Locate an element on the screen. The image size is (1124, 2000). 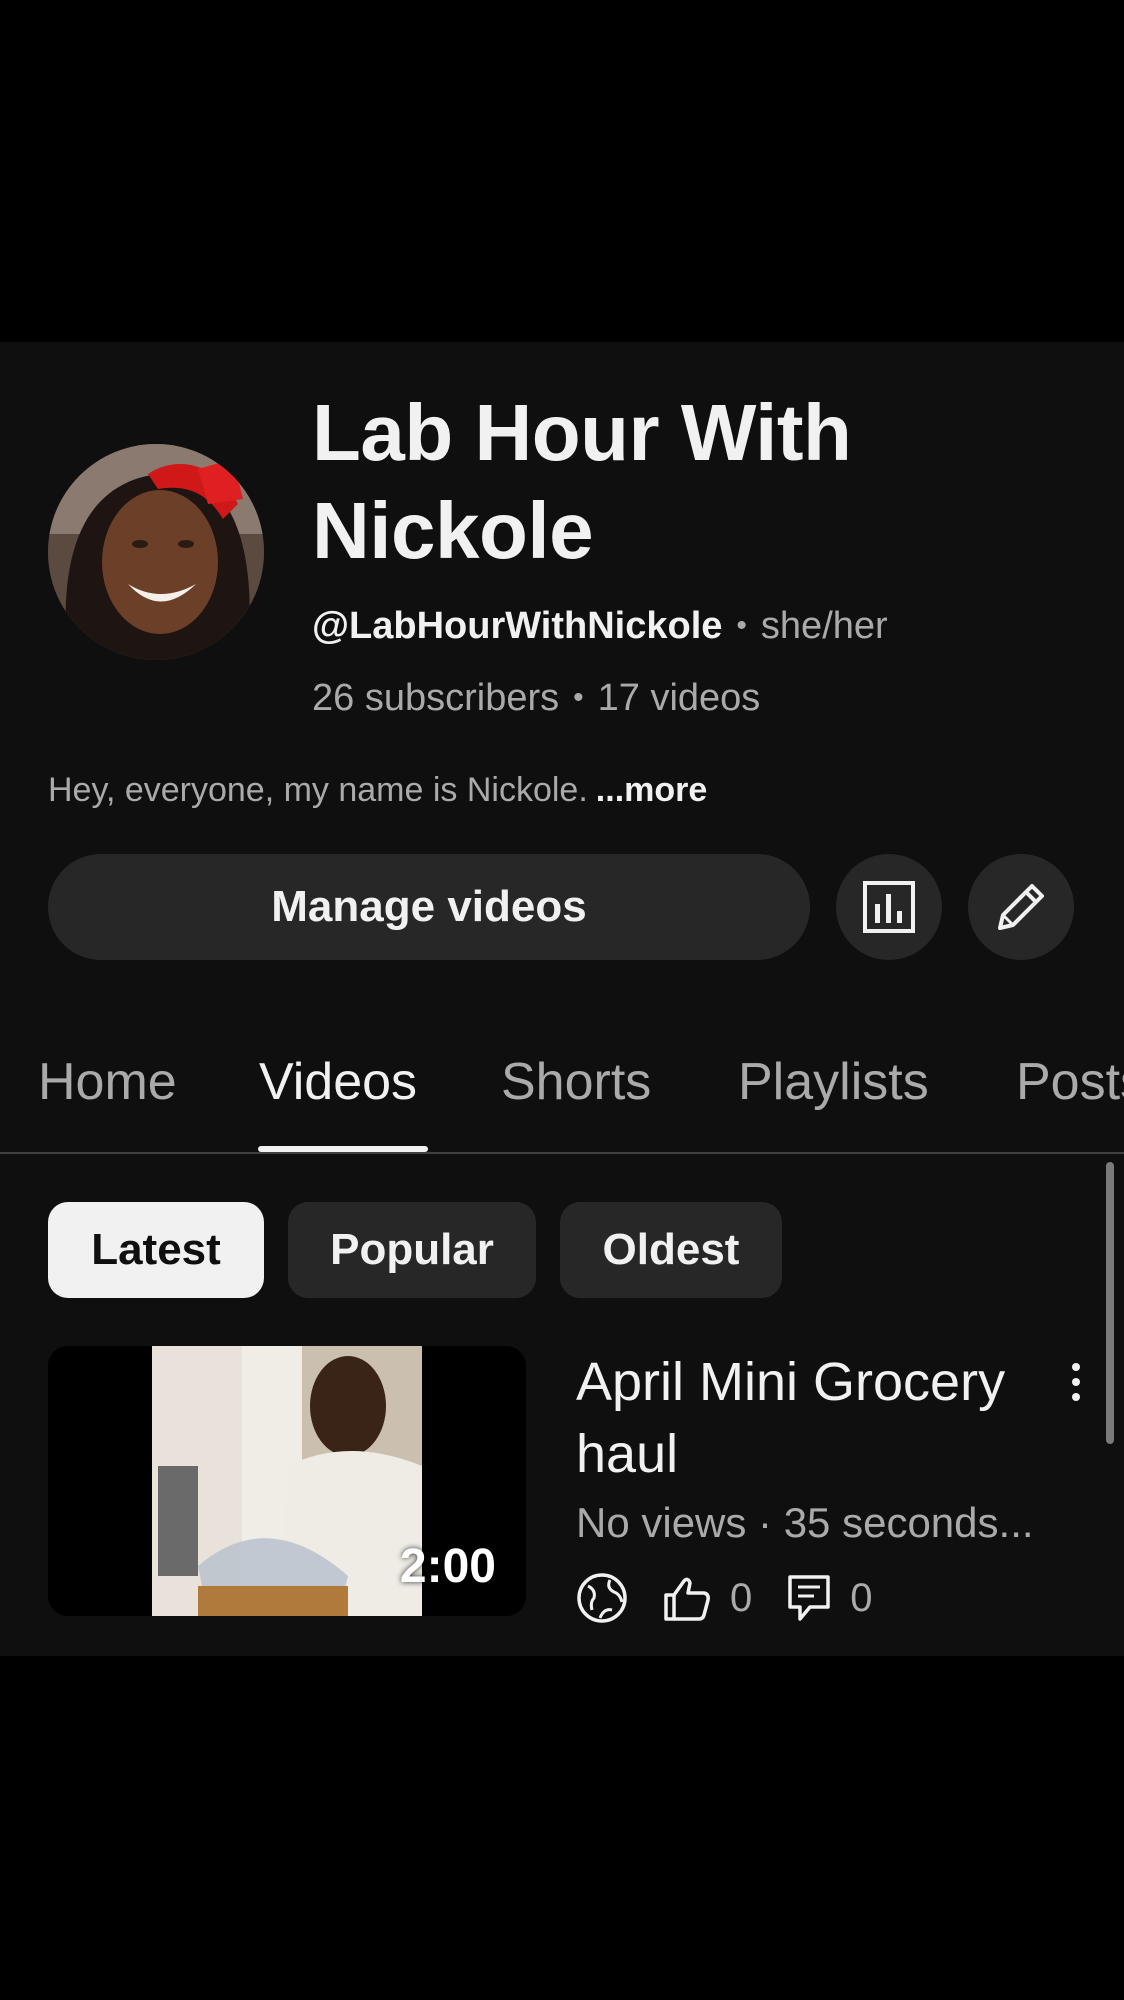
analytics-button is located at coordinates (889, 907).